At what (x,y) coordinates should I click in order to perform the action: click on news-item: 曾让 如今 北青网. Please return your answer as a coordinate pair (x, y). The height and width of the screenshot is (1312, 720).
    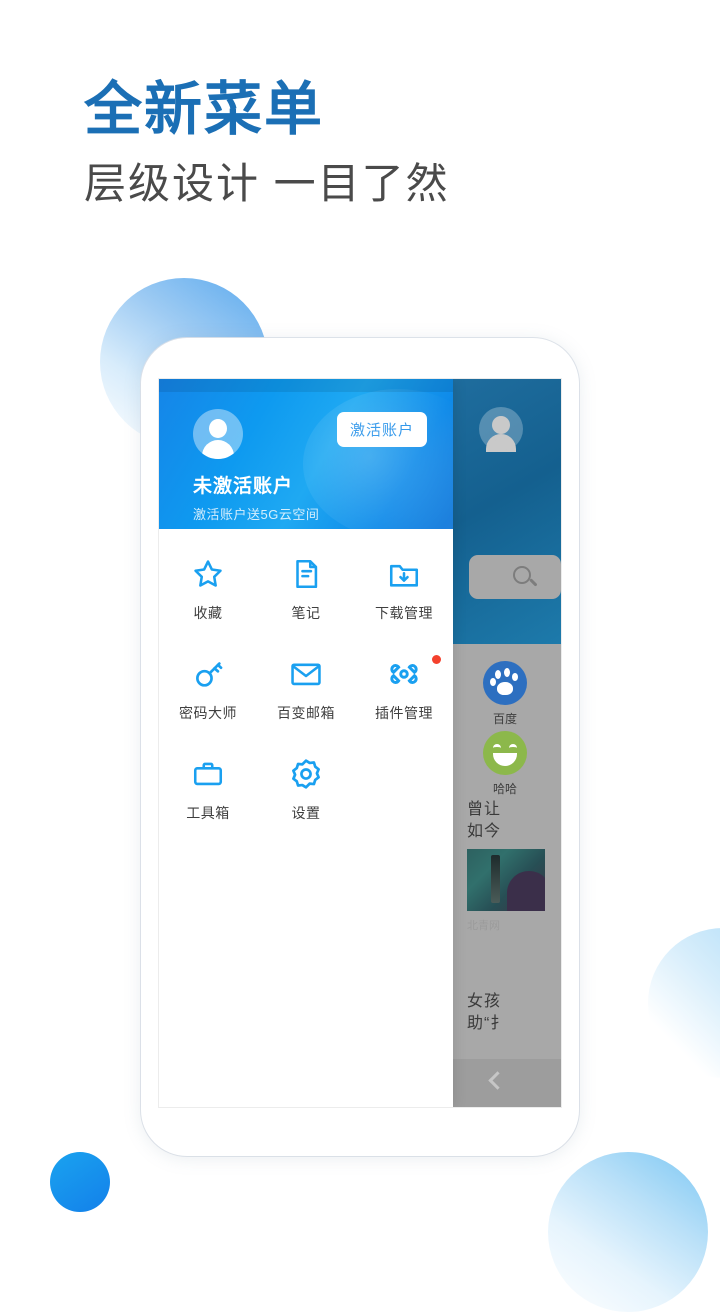
    Looking at the image, I should click on (514, 866).